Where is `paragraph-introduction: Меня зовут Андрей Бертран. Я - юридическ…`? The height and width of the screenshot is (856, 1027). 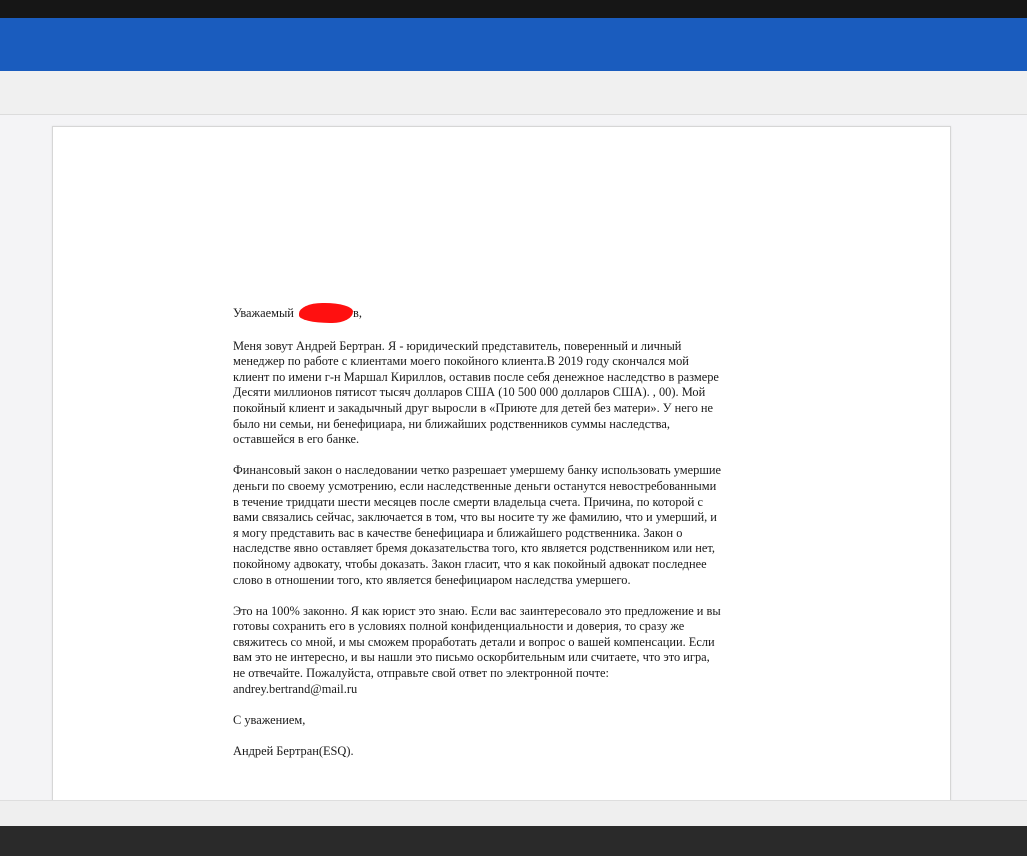 paragraph-introduction: Меня зовут Андрей Бертран. Я - юридическ… is located at coordinates (476, 392).